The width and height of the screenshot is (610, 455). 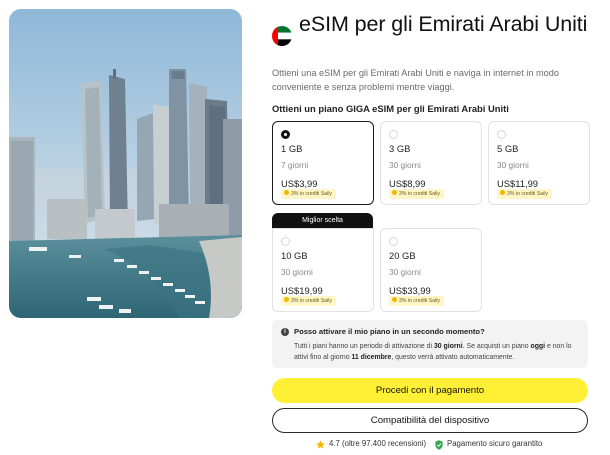 What do you see at coordinates (439, 444) in the screenshot?
I see `shield-check-icon` at bounding box center [439, 444].